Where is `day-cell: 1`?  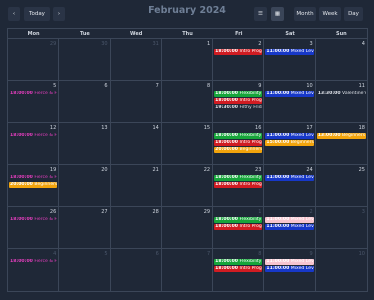 day-cell: 1 is located at coordinates (187, 60).